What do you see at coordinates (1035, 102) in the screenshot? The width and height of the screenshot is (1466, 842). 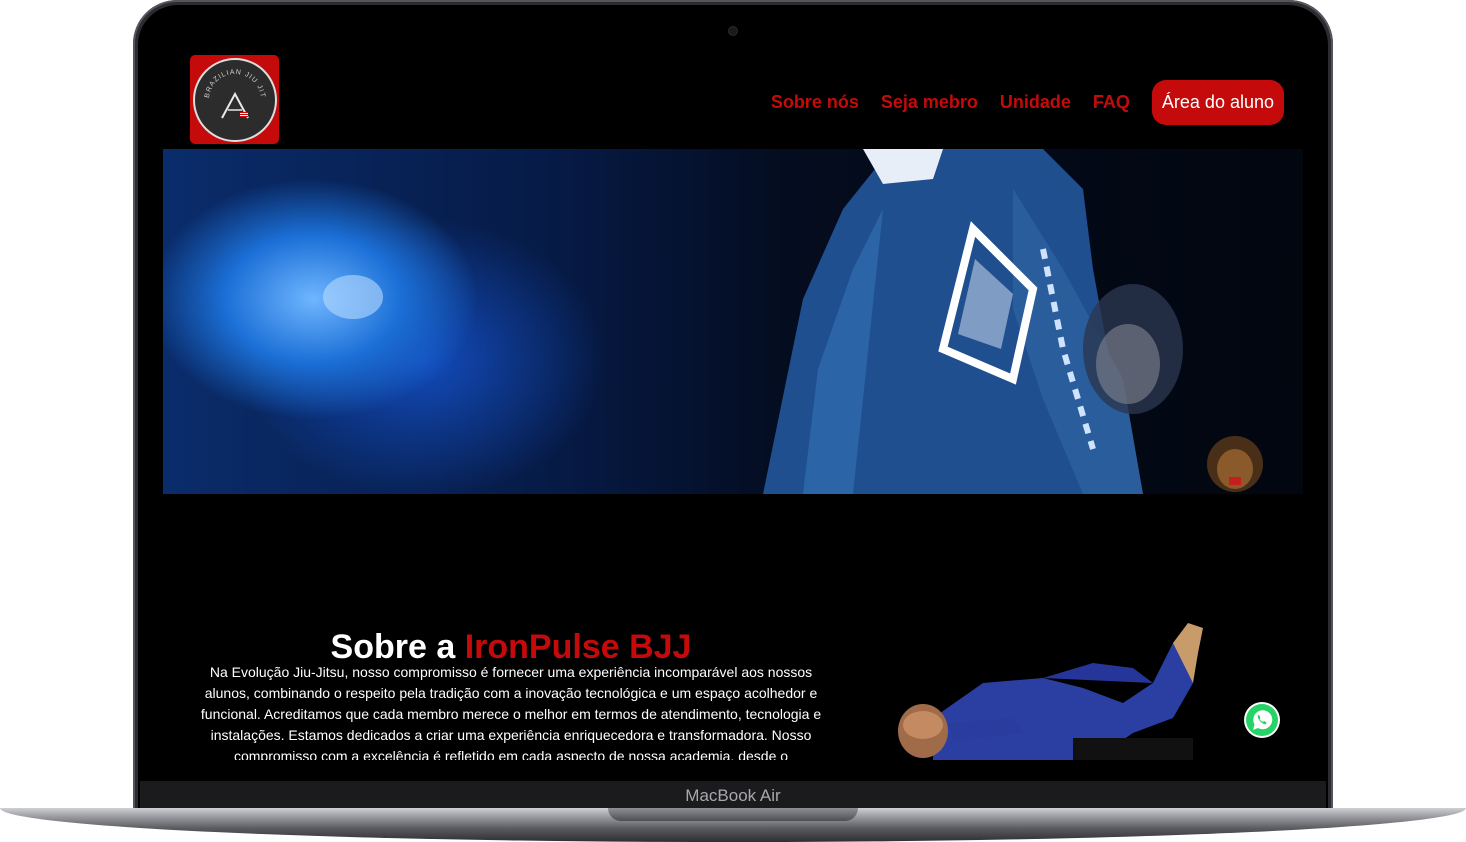 I see `nav-unidade: Unidade` at bounding box center [1035, 102].